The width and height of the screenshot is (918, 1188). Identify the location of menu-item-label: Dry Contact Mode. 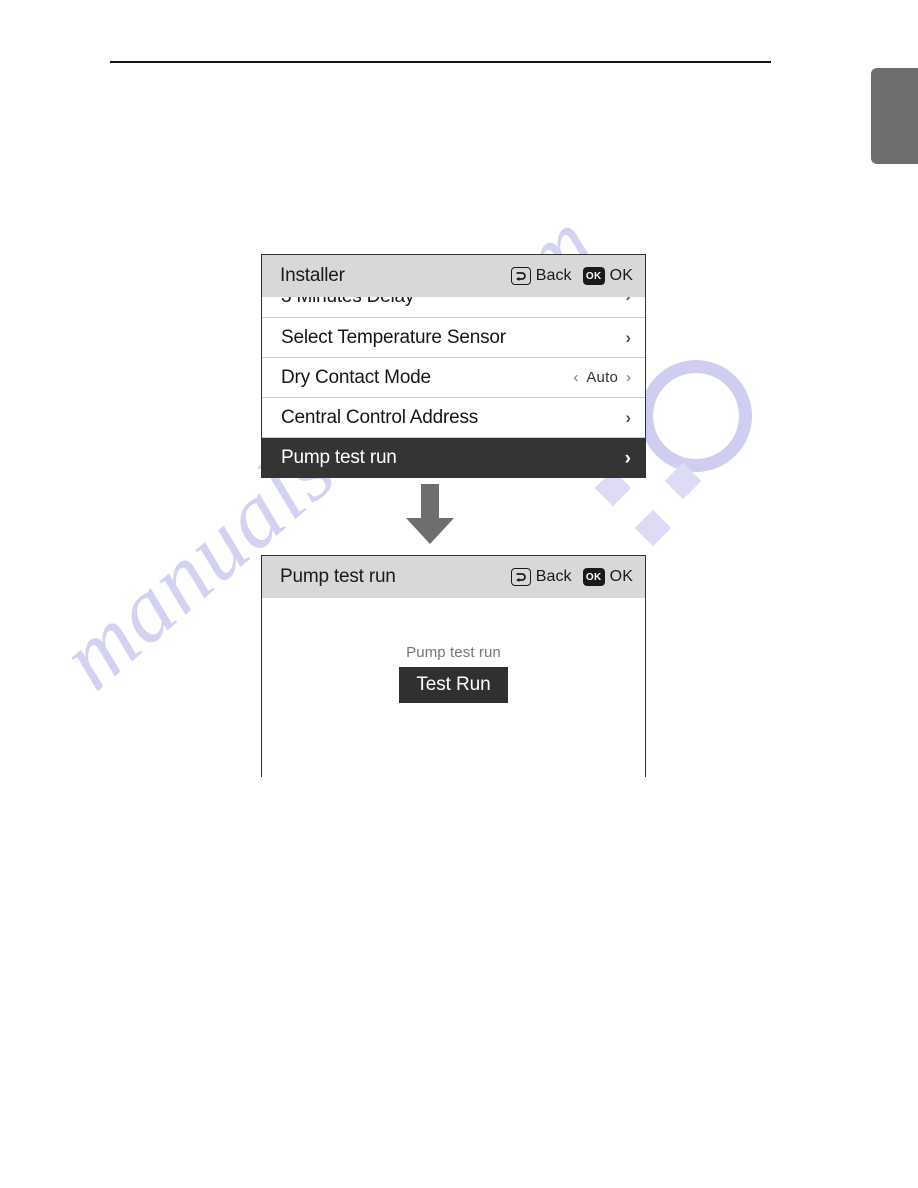
(356, 377).